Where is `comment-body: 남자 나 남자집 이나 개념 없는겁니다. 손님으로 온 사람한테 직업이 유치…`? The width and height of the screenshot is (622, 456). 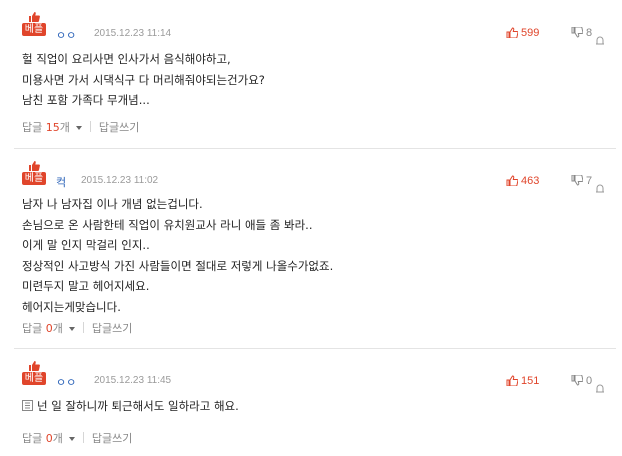 comment-body: 남자 나 남자집 이나 개념 없는겁니다. 손님으로 온 사람한테 직업이 유치… is located at coordinates (177, 255).